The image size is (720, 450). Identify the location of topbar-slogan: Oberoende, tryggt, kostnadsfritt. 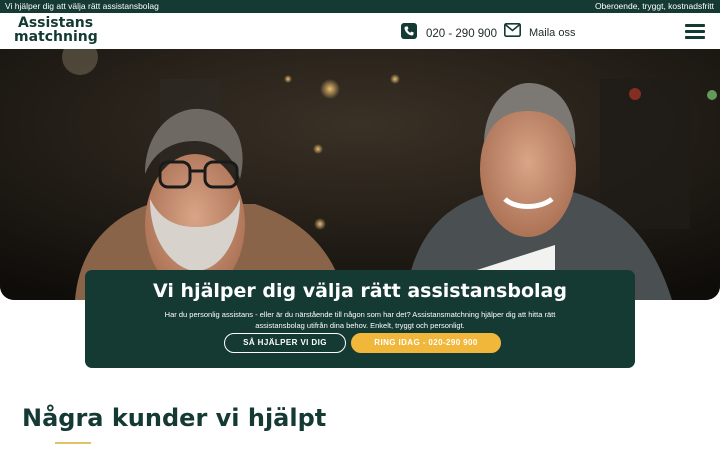
(654, 6).